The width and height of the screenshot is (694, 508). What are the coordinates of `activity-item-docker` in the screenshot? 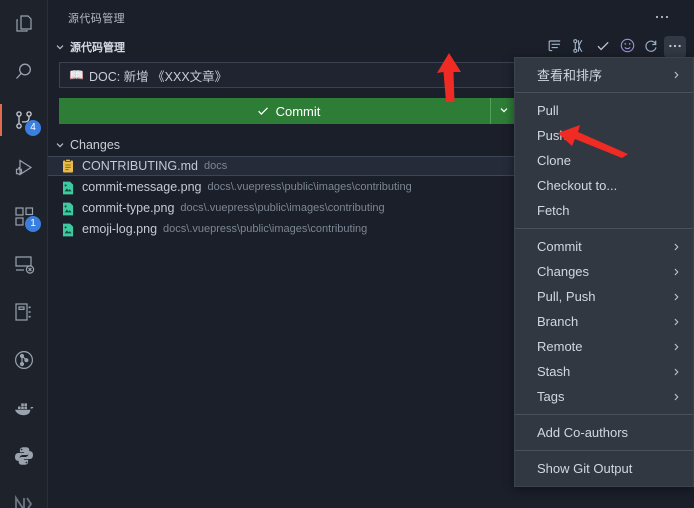 It's located at (24, 408).